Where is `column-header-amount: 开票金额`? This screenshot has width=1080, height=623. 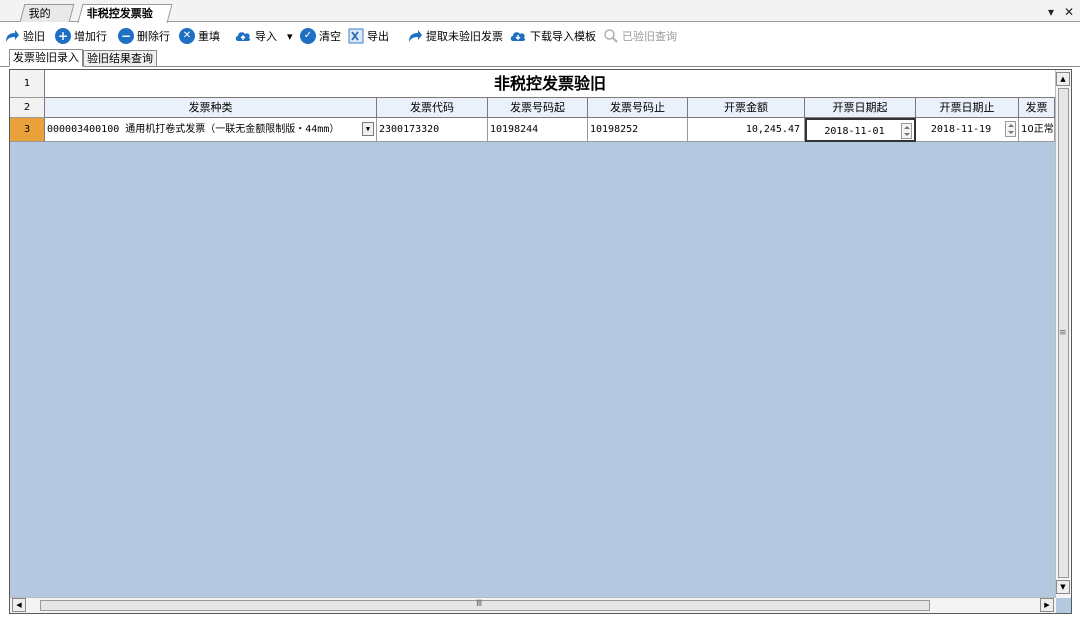 column-header-amount: 开票金额 is located at coordinates (746, 108).